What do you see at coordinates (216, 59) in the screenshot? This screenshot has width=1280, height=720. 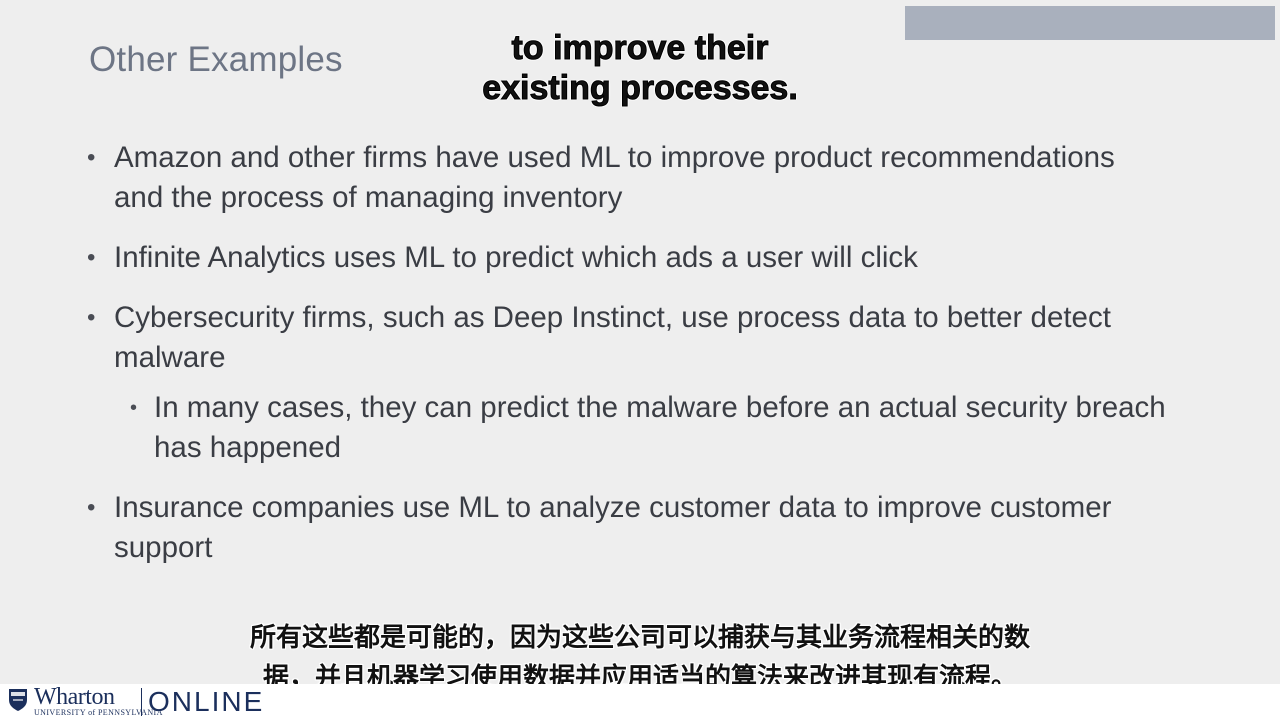 I see `slide-title: Other Examples` at bounding box center [216, 59].